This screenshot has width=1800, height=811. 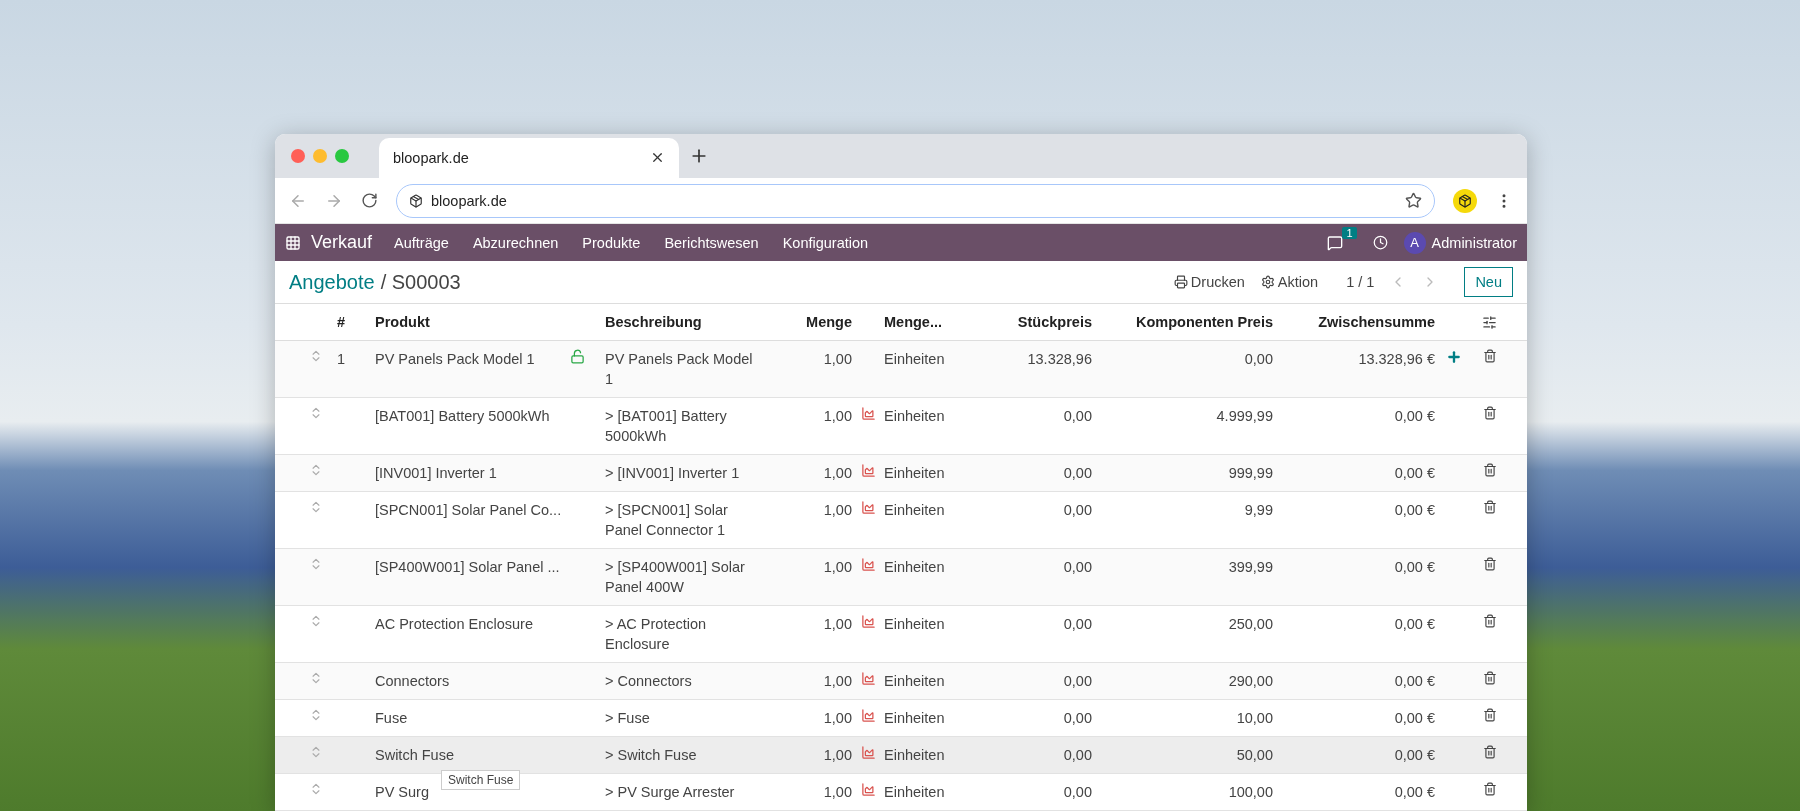 I want to click on table-row: 1 PV Panels Pack Model 1 PV Panels Pack Model 1 1,00 Einheiten 13.328,96 0,00 13.328,96 €, so click(x=901, y=369).